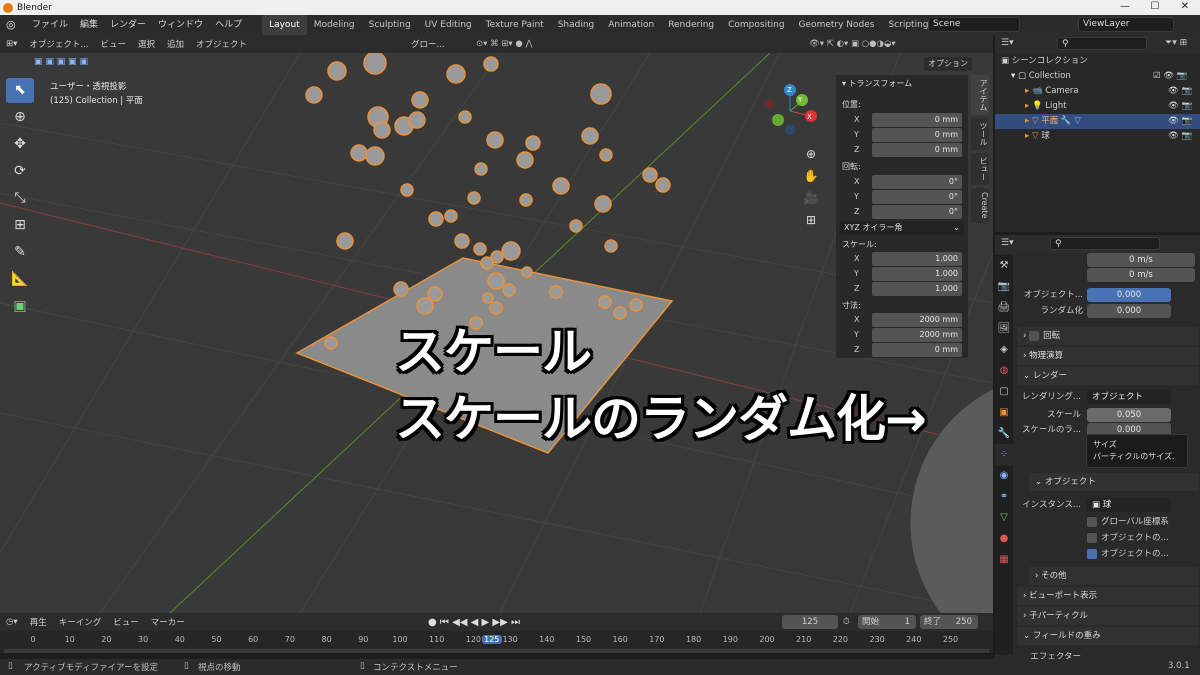 The height and width of the screenshot is (675, 1200). What do you see at coordinates (1004, 370) in the screenshot?
I see `world-tab-icon: ◍` at bounding box center [1004, 370].